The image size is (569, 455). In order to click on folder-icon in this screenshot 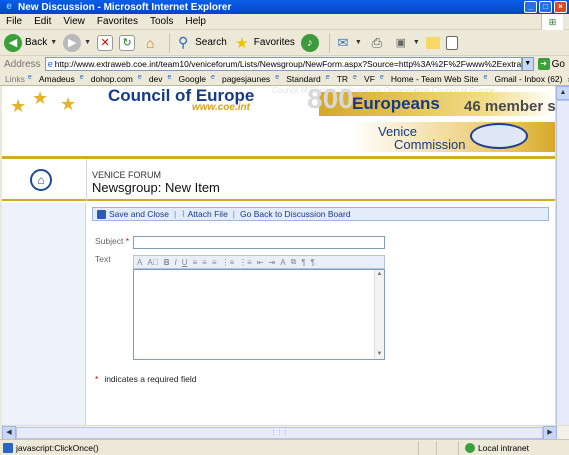, I will do `click(432, 42)`.